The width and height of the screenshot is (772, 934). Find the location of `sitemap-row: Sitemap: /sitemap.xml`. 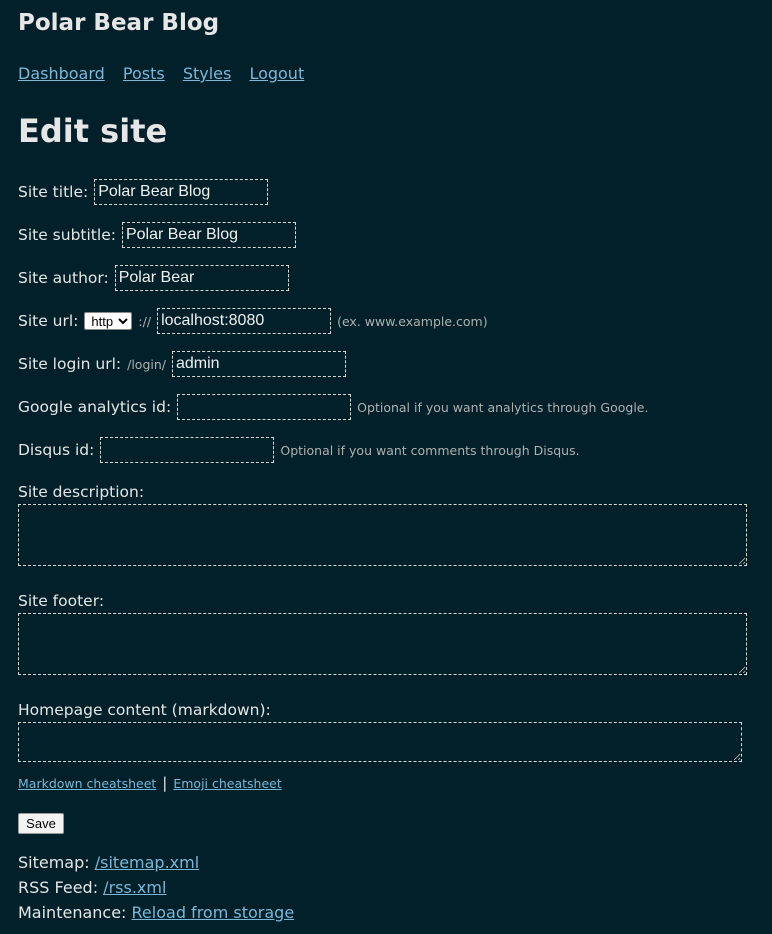

sitemap-row: Sitemap: /sitemap.xml is located at coordinates (108, 862).